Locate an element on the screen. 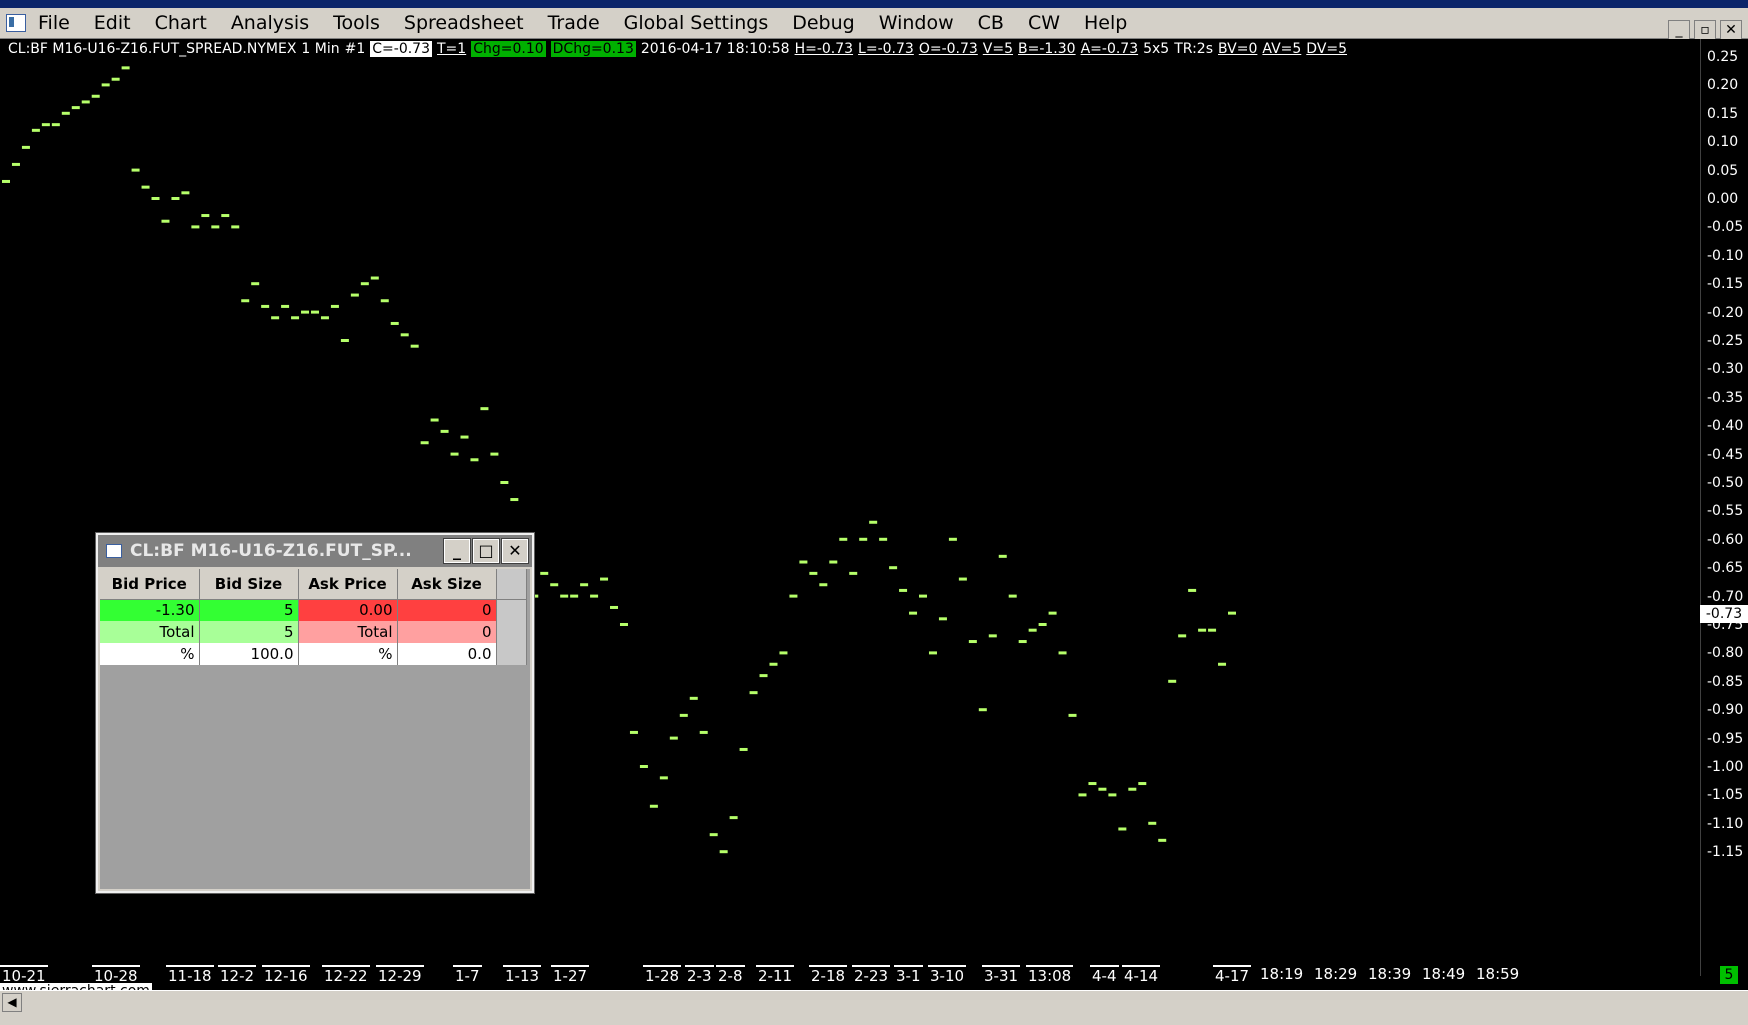 This screenshot has width=1748, height=1025. dchange-value: DChg=0.13 is located at coordinates (593, 49).